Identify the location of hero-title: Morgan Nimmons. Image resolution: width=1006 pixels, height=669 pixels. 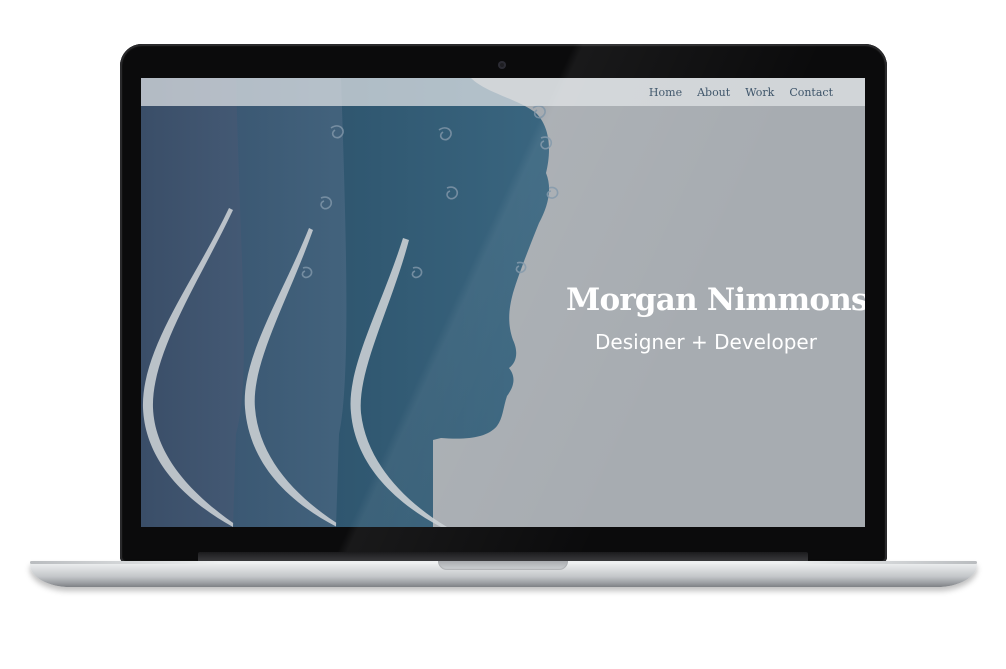
(715, 300).